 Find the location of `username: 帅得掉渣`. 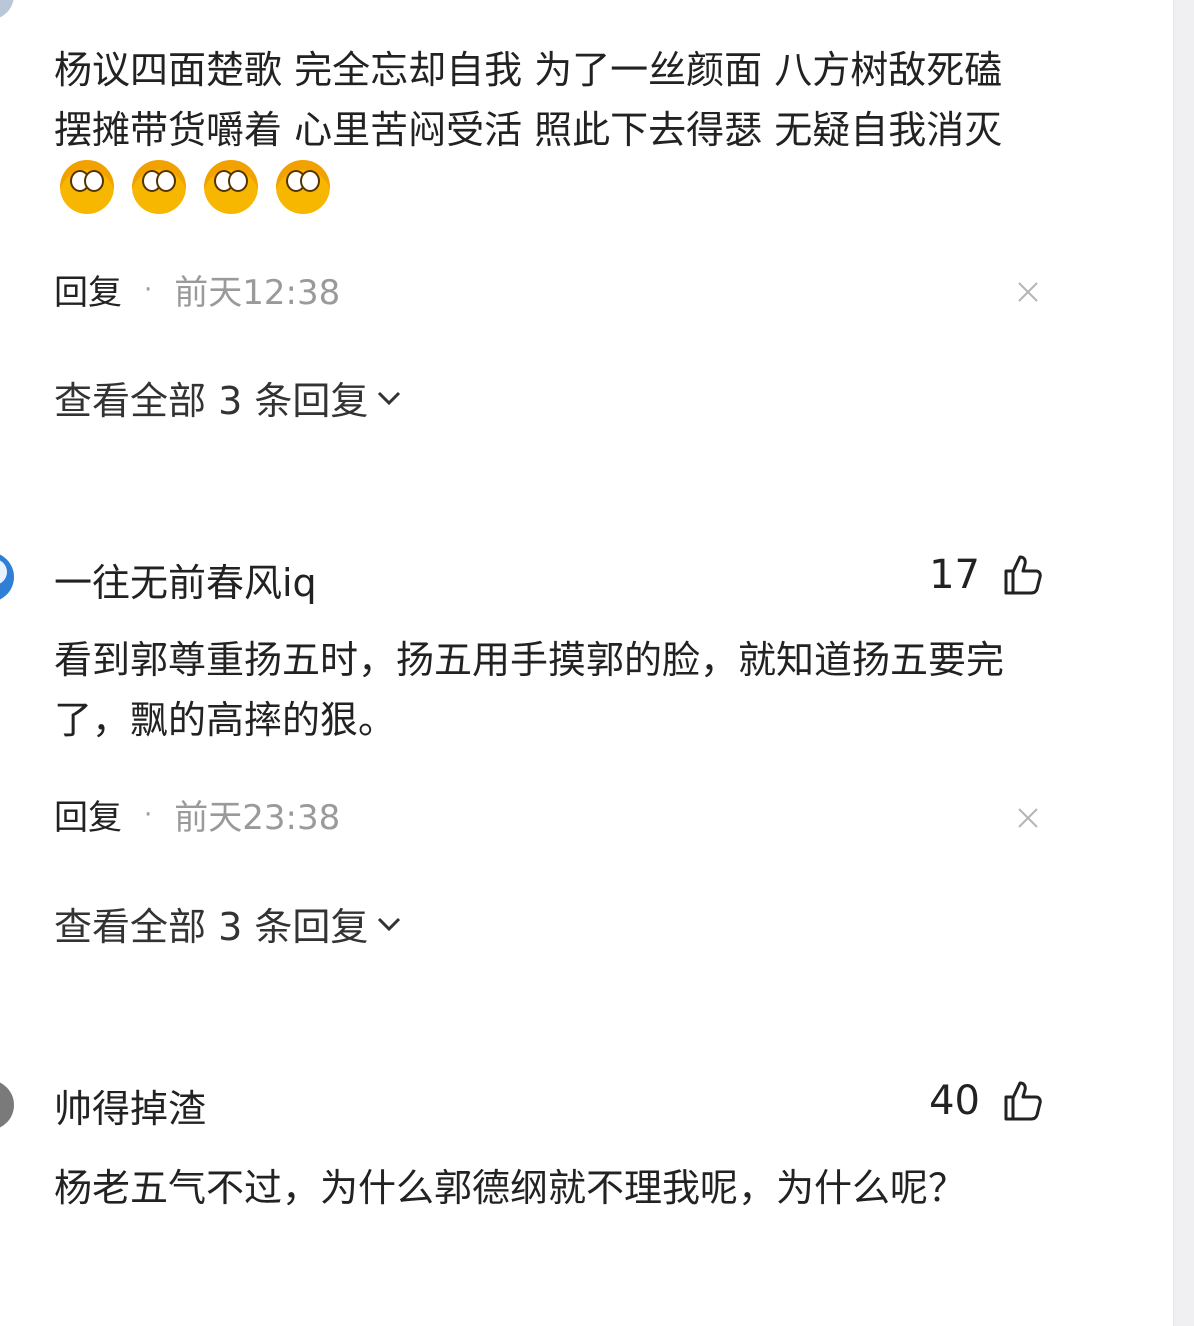

username: 帅得掉渣 is located at coordinates (130, 1105).